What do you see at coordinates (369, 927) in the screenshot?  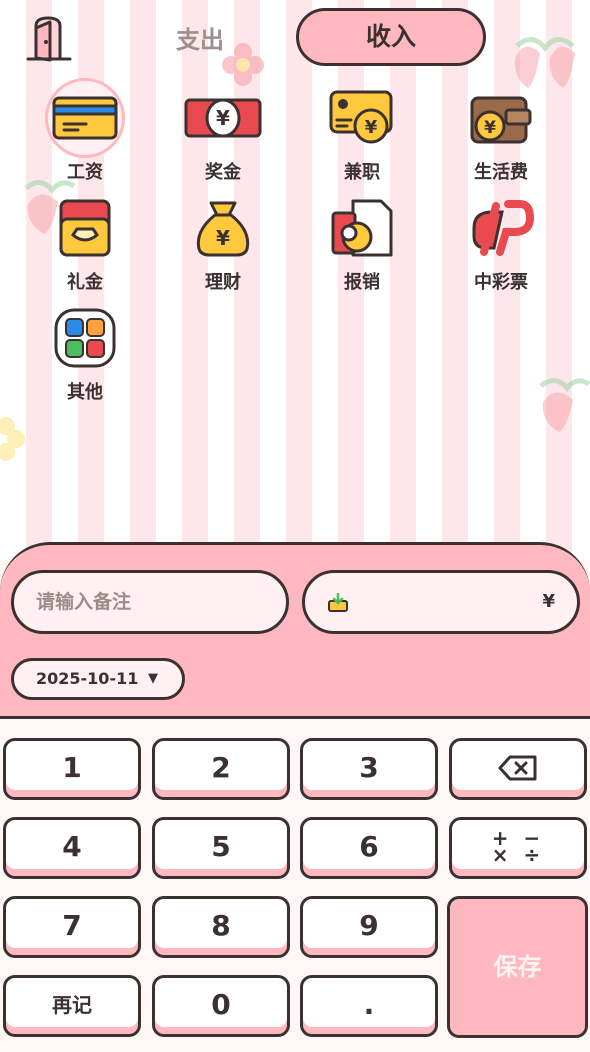 I see `key-9: 9` at bounding box center [369, 927].